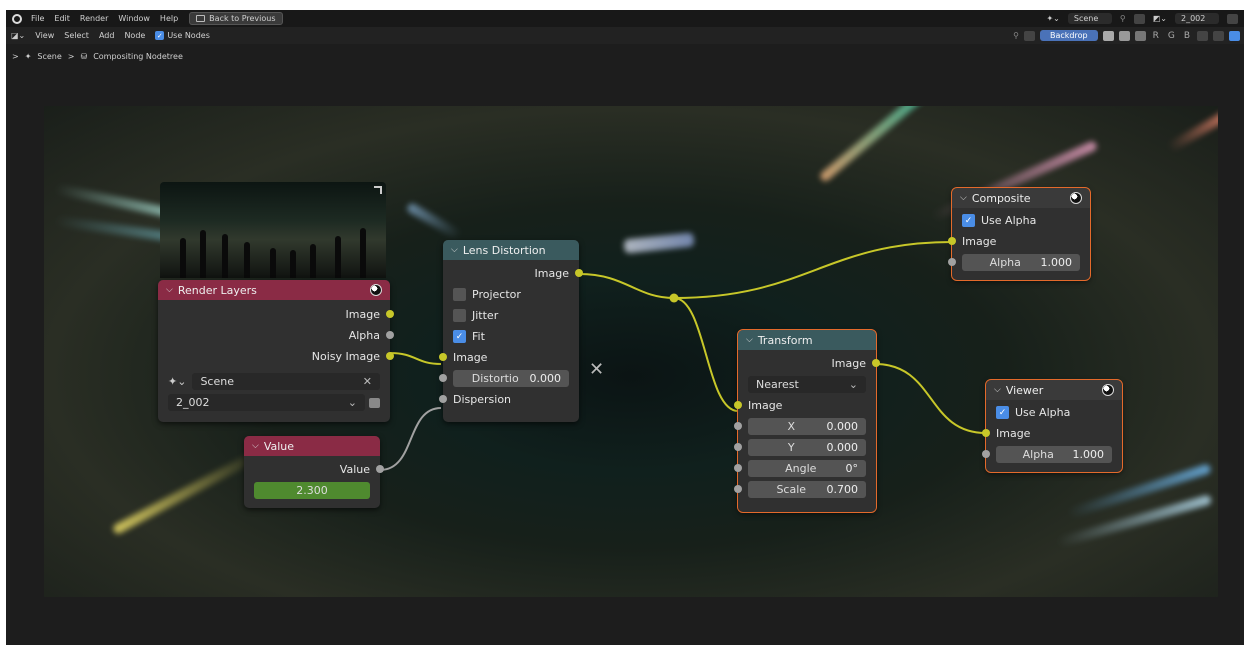 The height and width of the screenshot is (645, 1244). What do you see at coordinates (1234, 35) in the screenshot?
I see `viewport-shading-icon` at bounding box center [1234, 35].